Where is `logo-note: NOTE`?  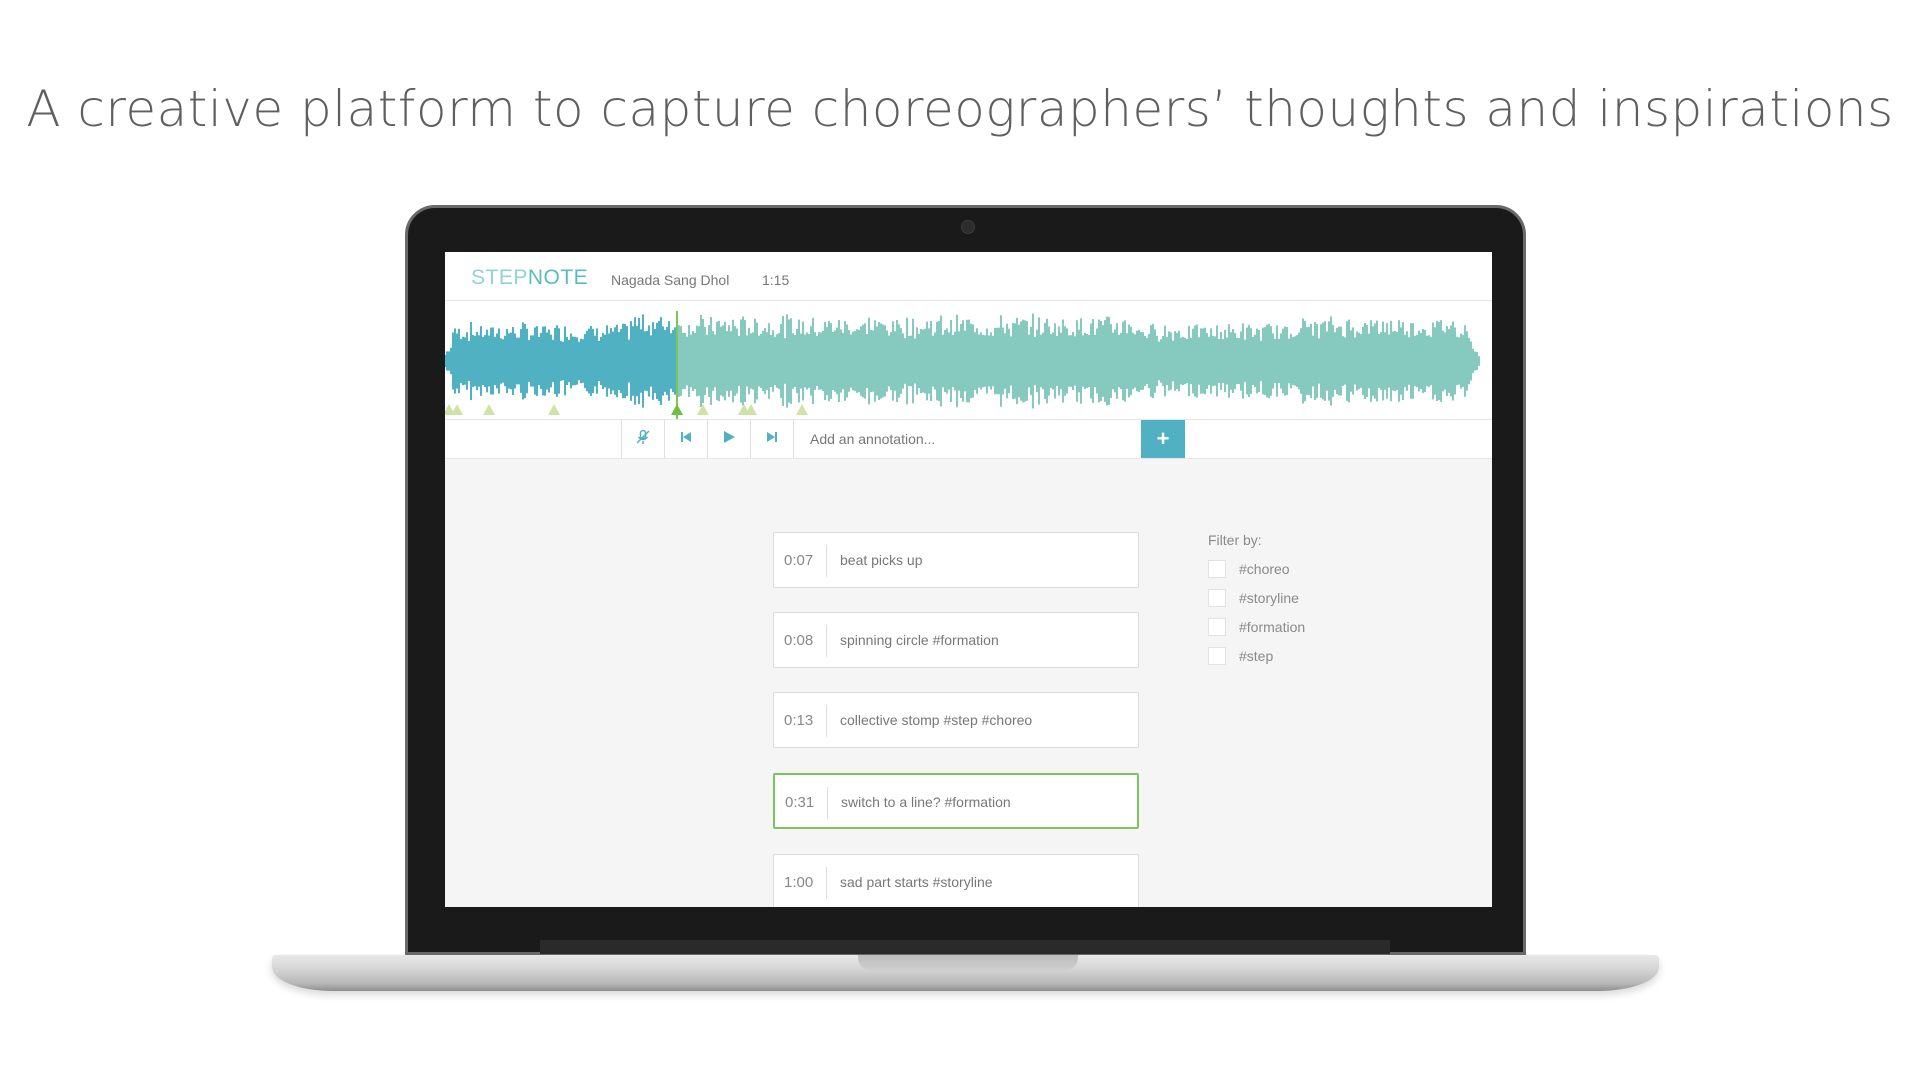
logo-note: NOTE is located at coordinates (558, 277).